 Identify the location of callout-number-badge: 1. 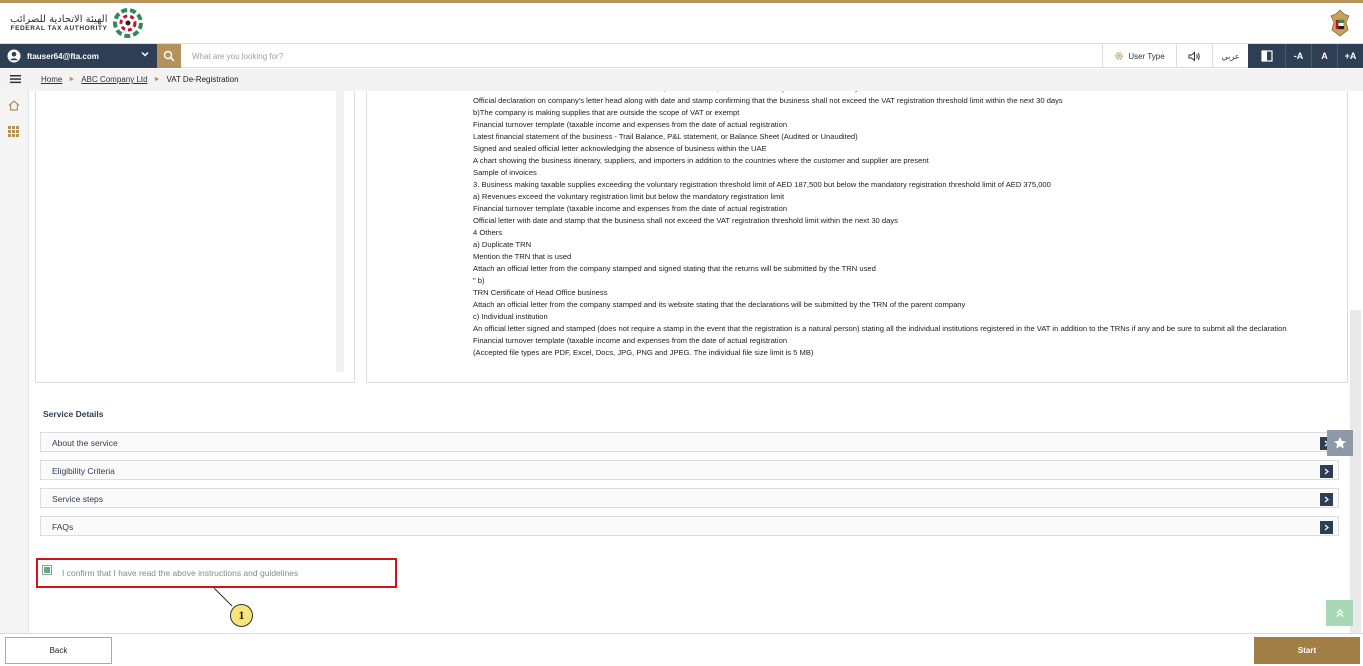
(241, 615).